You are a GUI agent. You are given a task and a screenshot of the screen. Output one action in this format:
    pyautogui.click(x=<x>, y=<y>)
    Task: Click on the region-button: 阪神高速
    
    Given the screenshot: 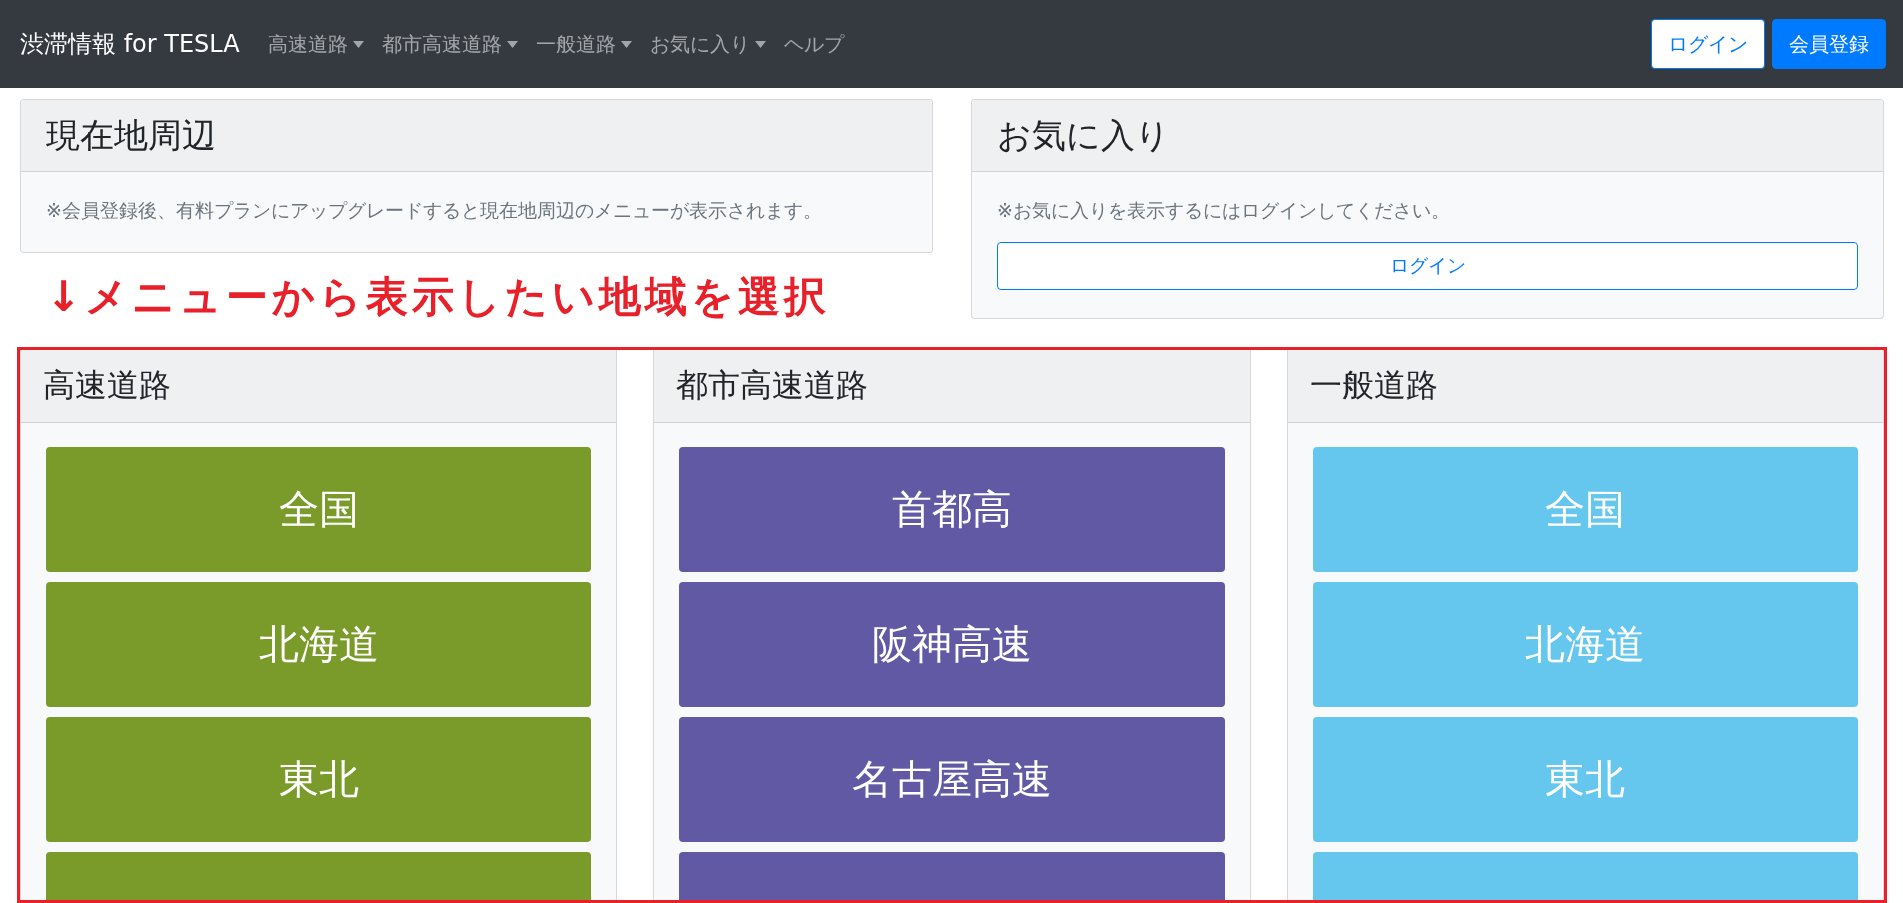 What is the action you would take?
    pyautogui.click(x=952, y=644)
    